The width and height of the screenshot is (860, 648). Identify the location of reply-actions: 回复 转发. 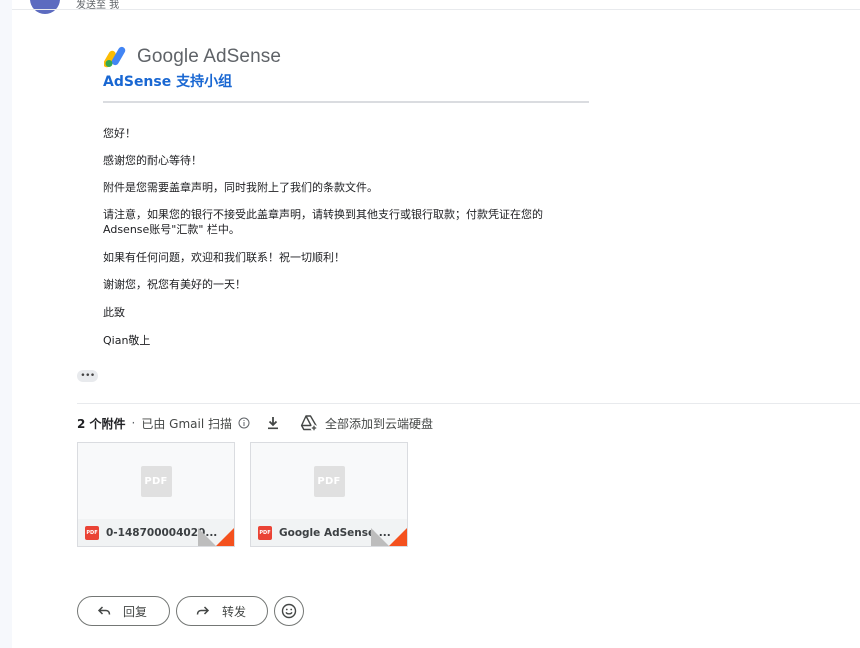
(190, 611).